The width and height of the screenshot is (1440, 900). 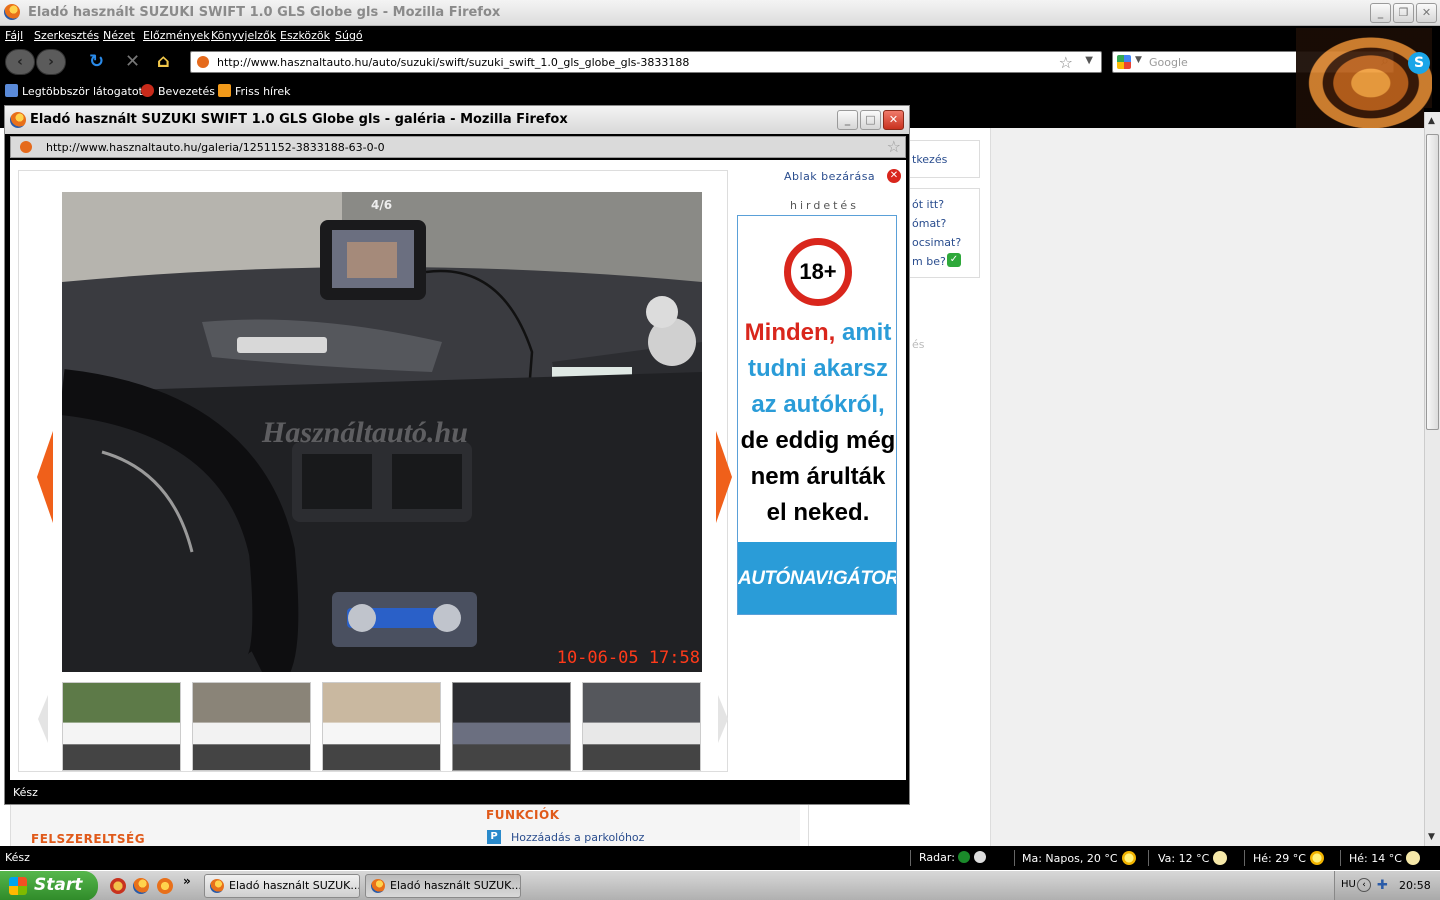 What do you see at coordinates (1432, 479) in the screenshot?
I see `page-scrollbar: ▲ ▼` at bounding box center [1432, 479].